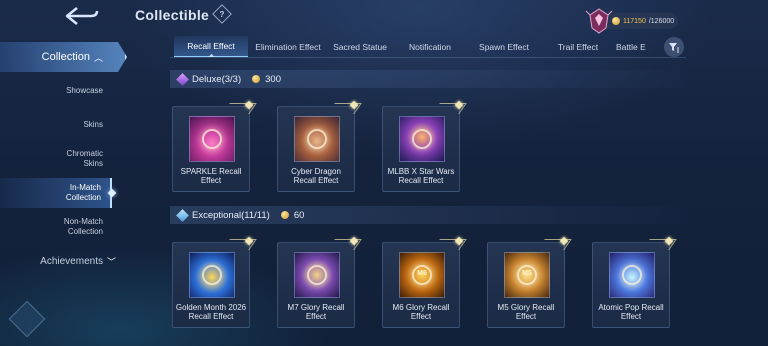  What do you see at coordinates (211, 176) in the screenshot?
I see `item-name: SPARKLE Recall Effect` at bounding box center [211, 176].